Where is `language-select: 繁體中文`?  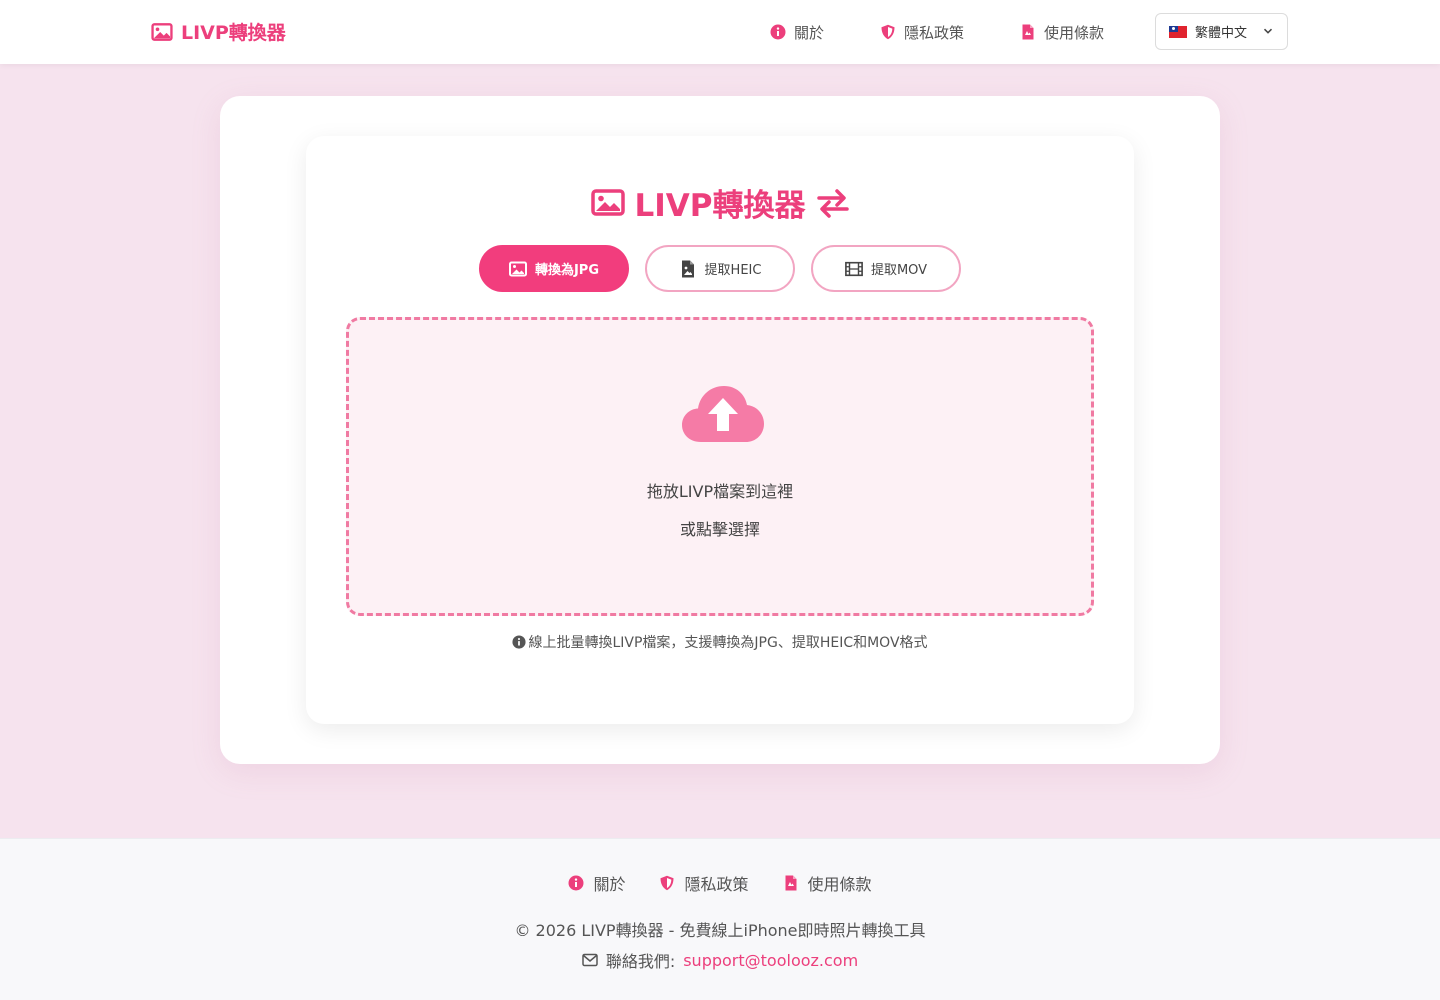 language-select: 繁體中文 is located at coordinates (1221, 31).